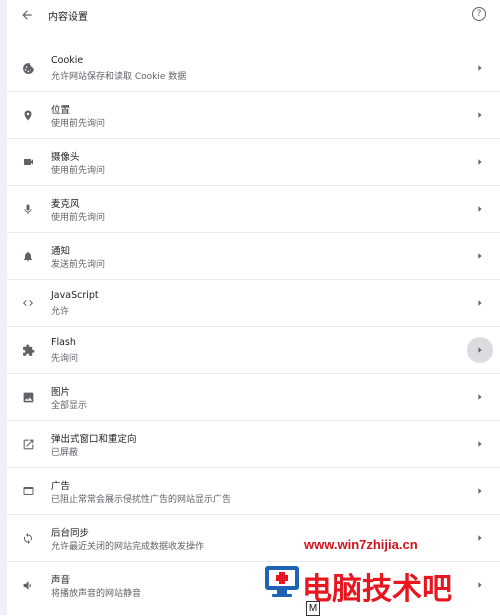  I want to click on browser-window-icon, so click(28, 491).